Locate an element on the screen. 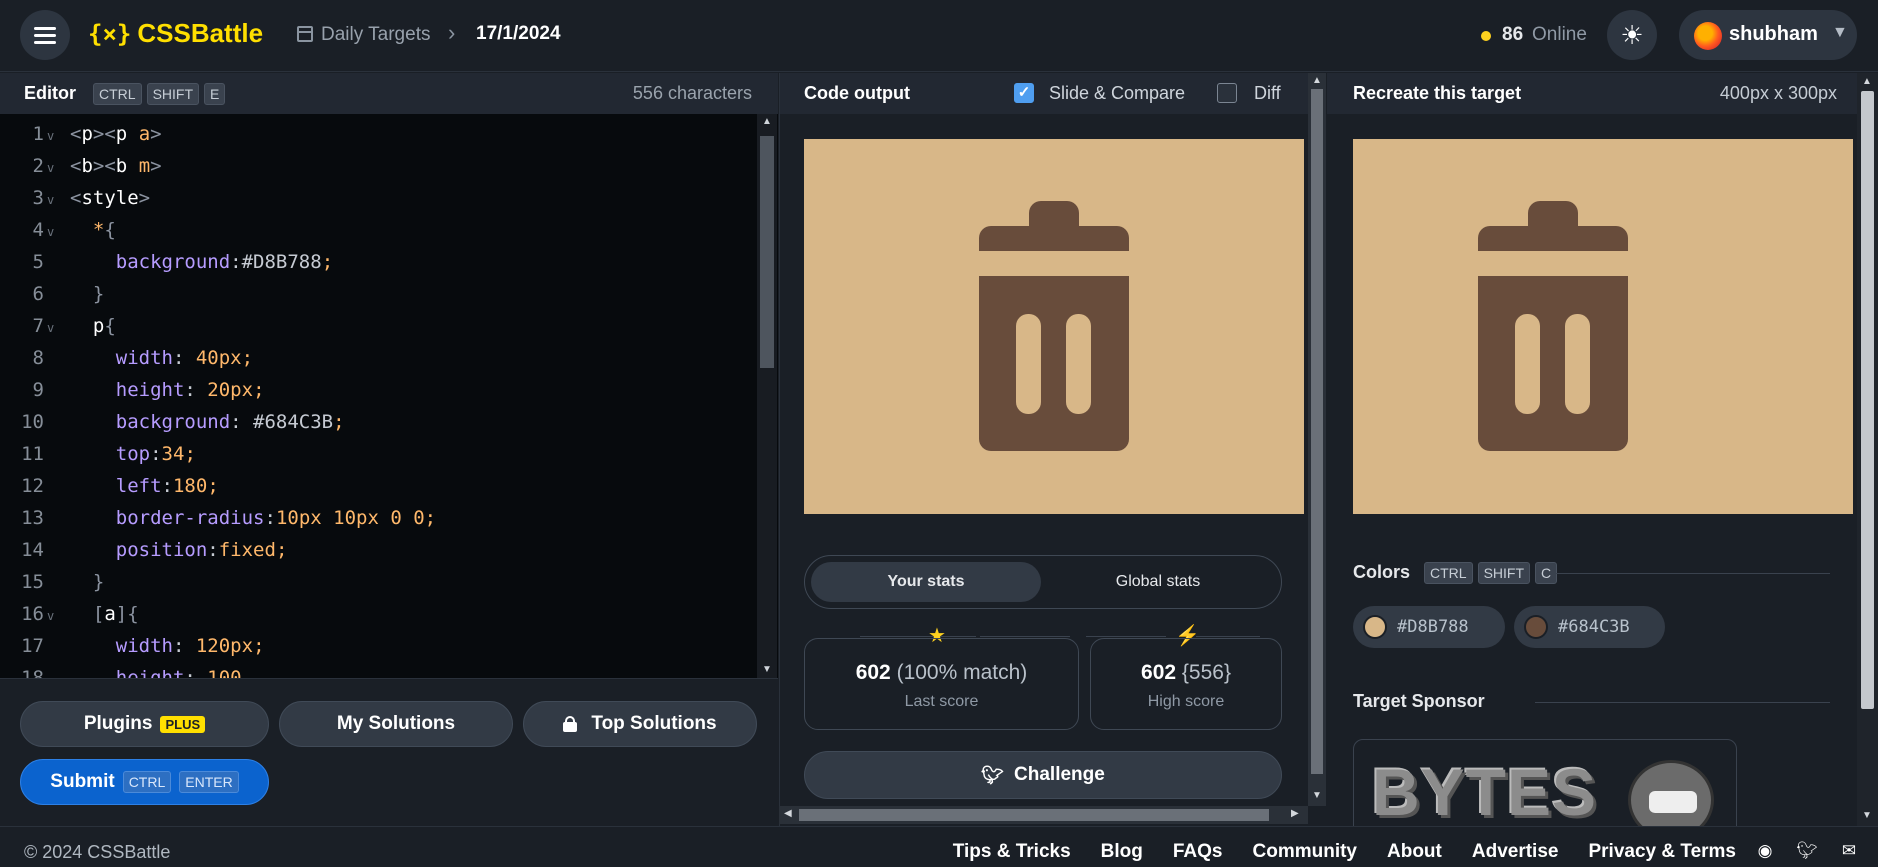  stats-tabs: Your stats Global stats is located at coordinates (1043, 582).